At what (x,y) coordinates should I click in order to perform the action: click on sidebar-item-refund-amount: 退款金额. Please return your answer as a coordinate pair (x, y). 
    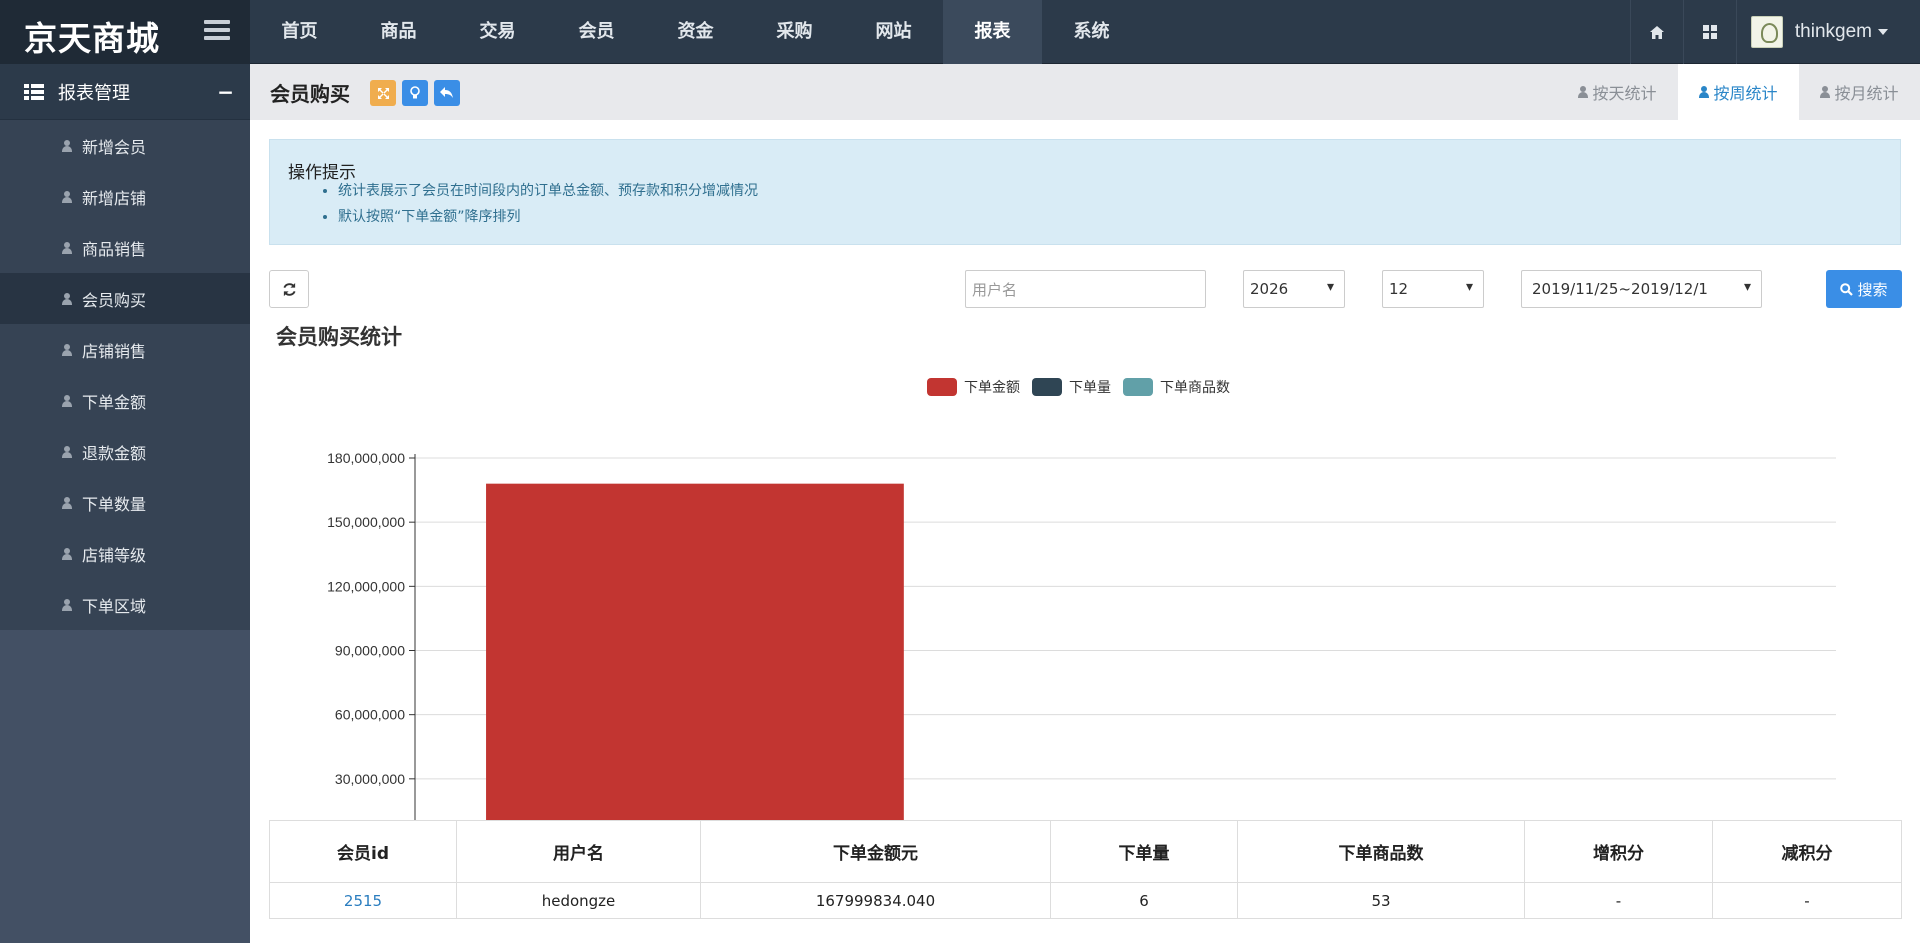
    Looking at the image, I should click on (125, 451).